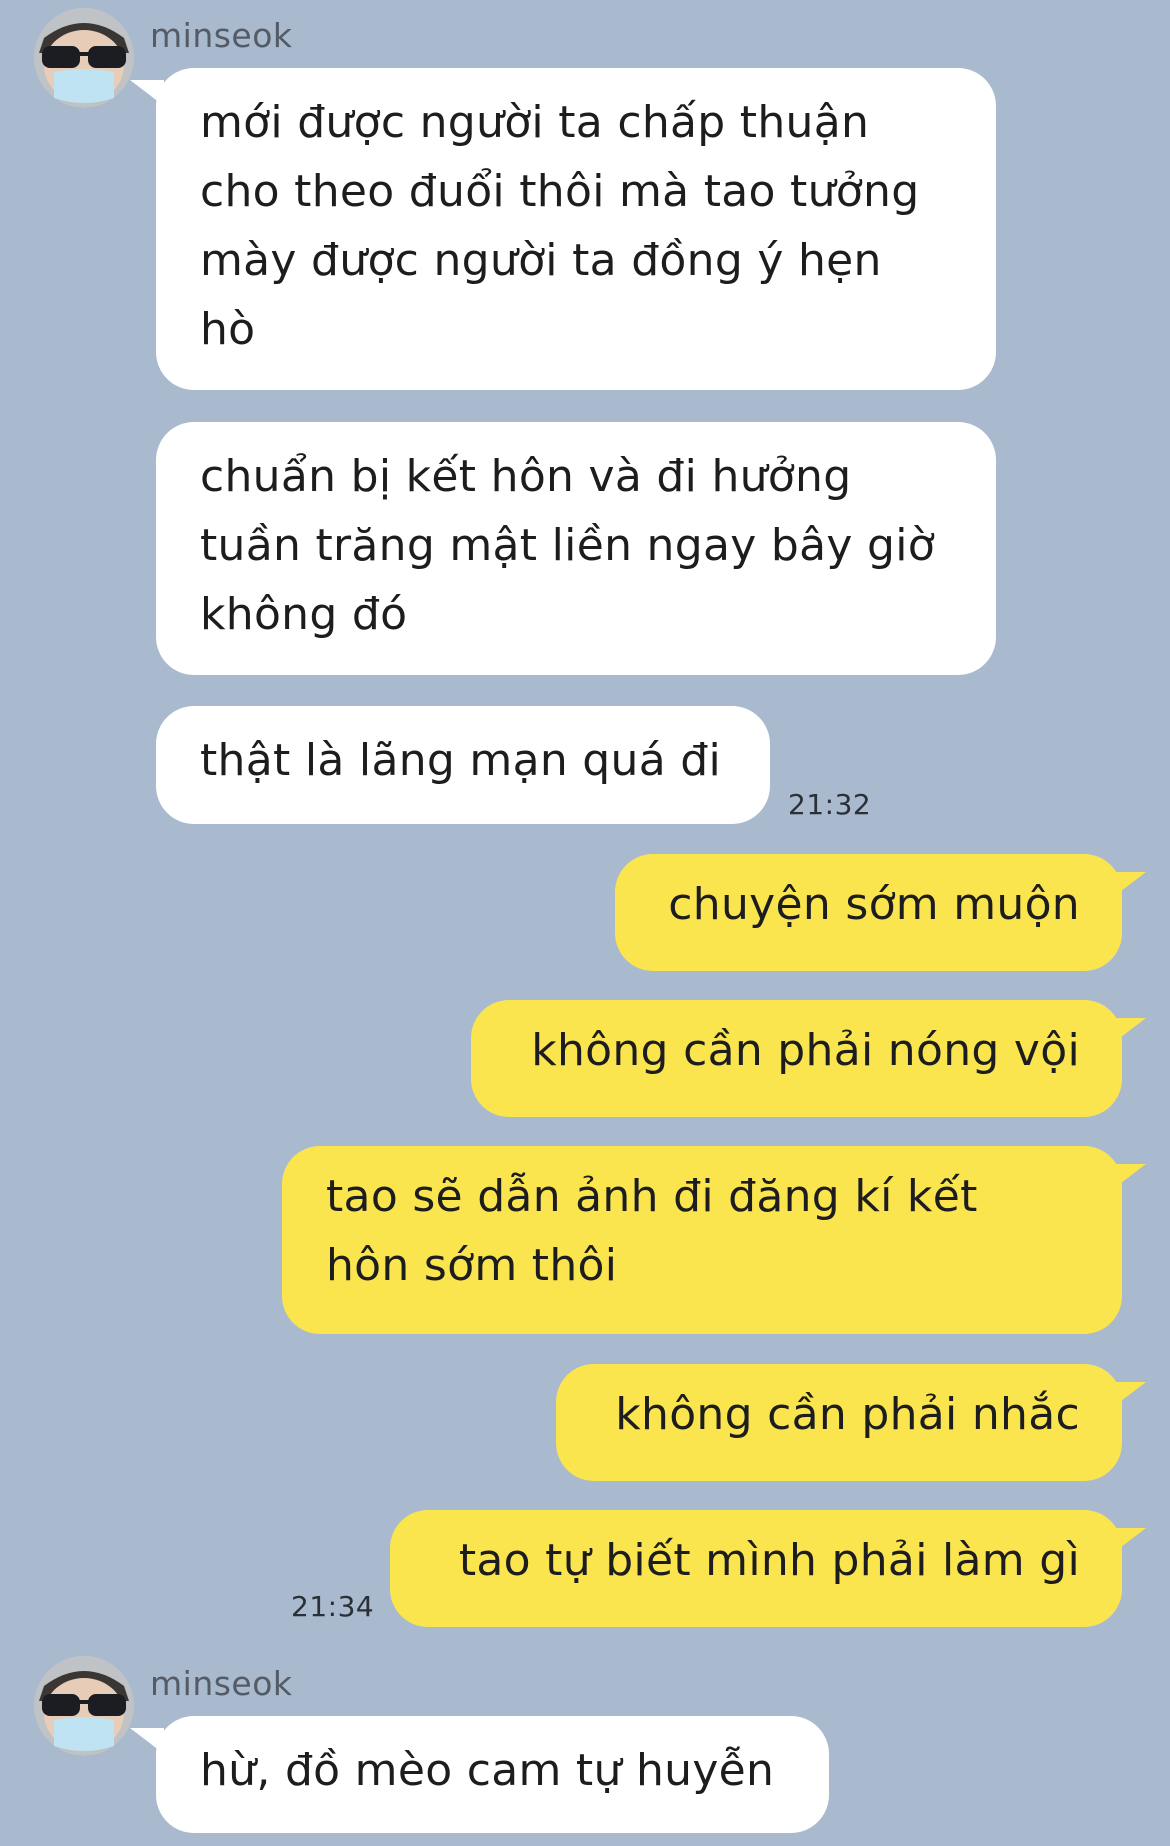 The height and width of the screenshot is (1846, 1170). What do you see at coordinates (333, 1606) in the screenshot?
I see `timestamp: 21:34` at bounding box center [333, 1606].